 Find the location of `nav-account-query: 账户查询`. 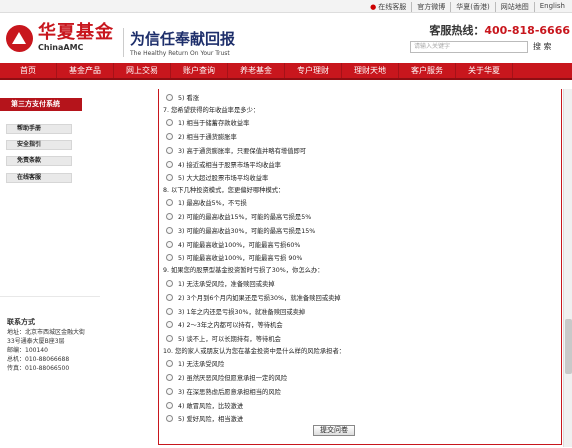

nav-account-query: 账户查询 is located at coordinates (199, 70).